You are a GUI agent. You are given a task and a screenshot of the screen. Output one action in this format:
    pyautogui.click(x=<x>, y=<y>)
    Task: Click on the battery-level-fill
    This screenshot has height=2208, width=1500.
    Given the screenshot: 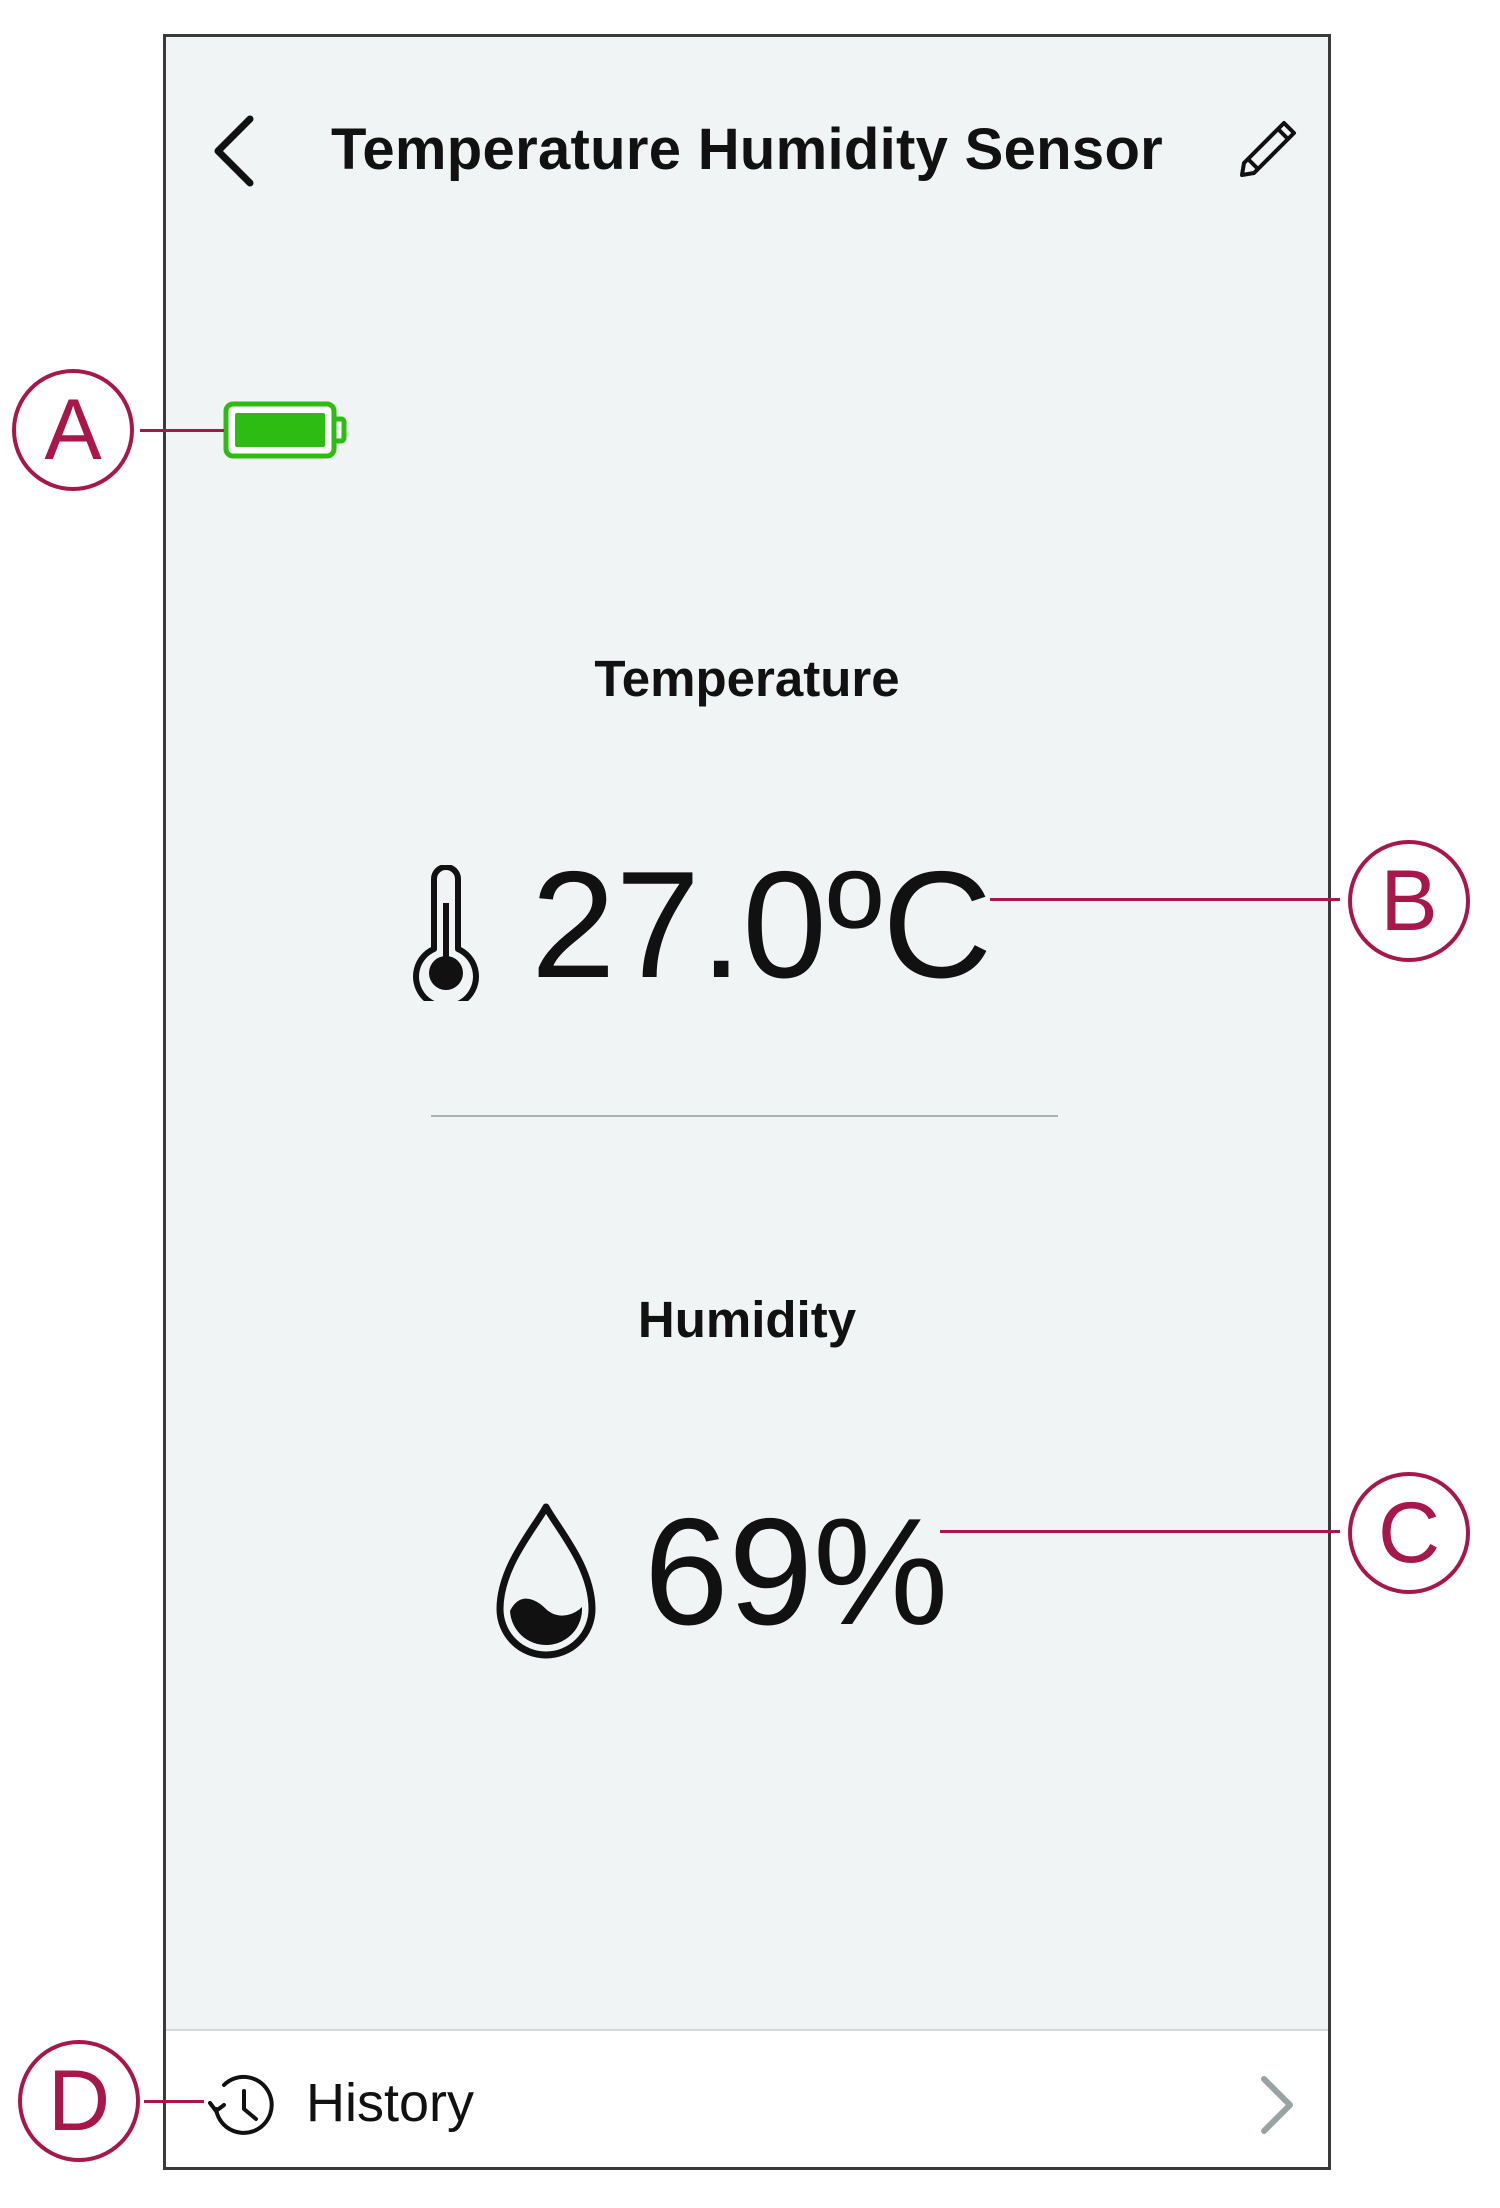 What is the action you would take?
    pyautogui.click(x=280, y=430)
    